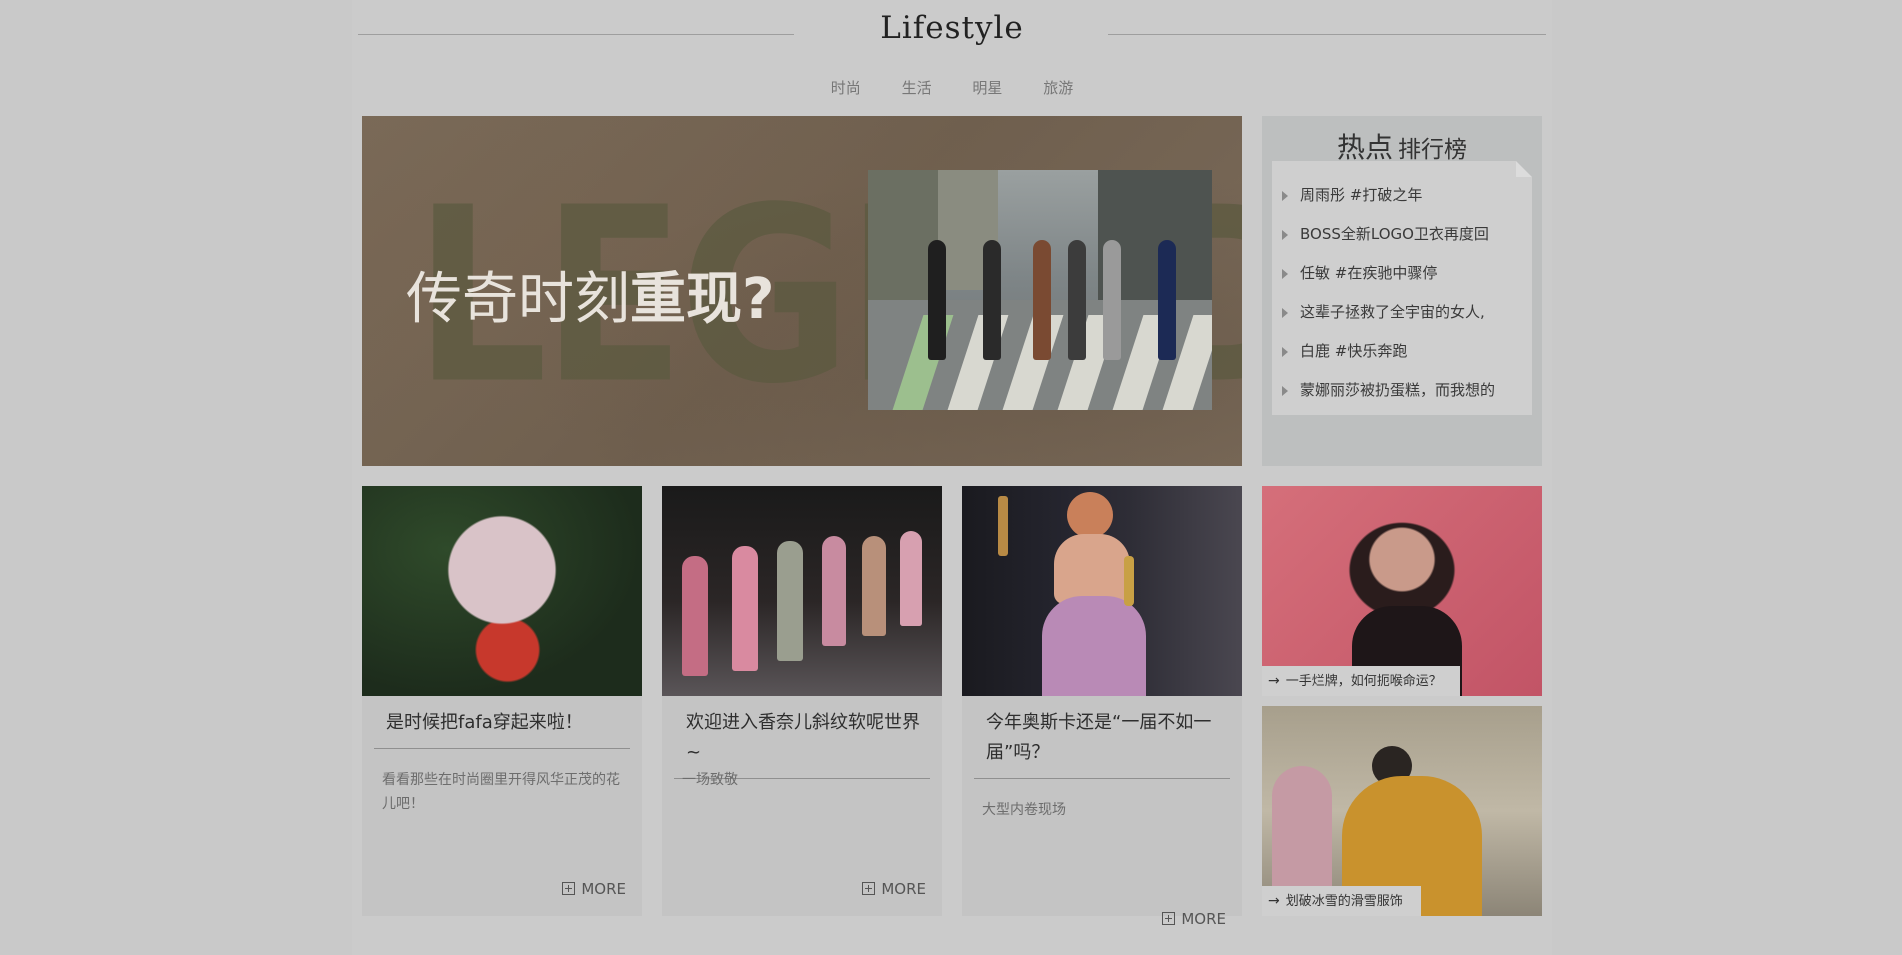  Describe the element at coordinates (987, 87) in the screenshot. I see `nav-item-celebrity: 明星` at that location.